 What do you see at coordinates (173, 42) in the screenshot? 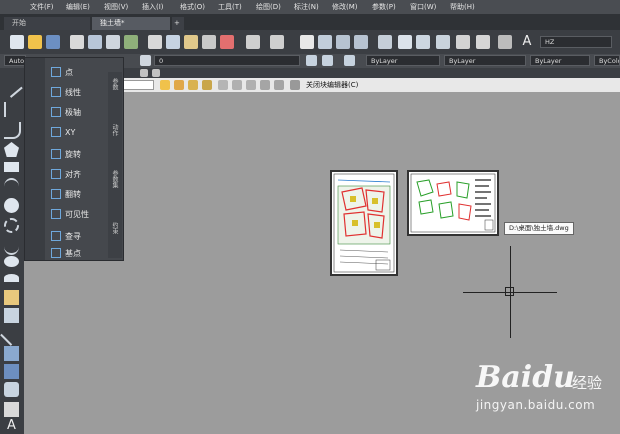
I see `copy-icon` at bounding box center [173, 42].